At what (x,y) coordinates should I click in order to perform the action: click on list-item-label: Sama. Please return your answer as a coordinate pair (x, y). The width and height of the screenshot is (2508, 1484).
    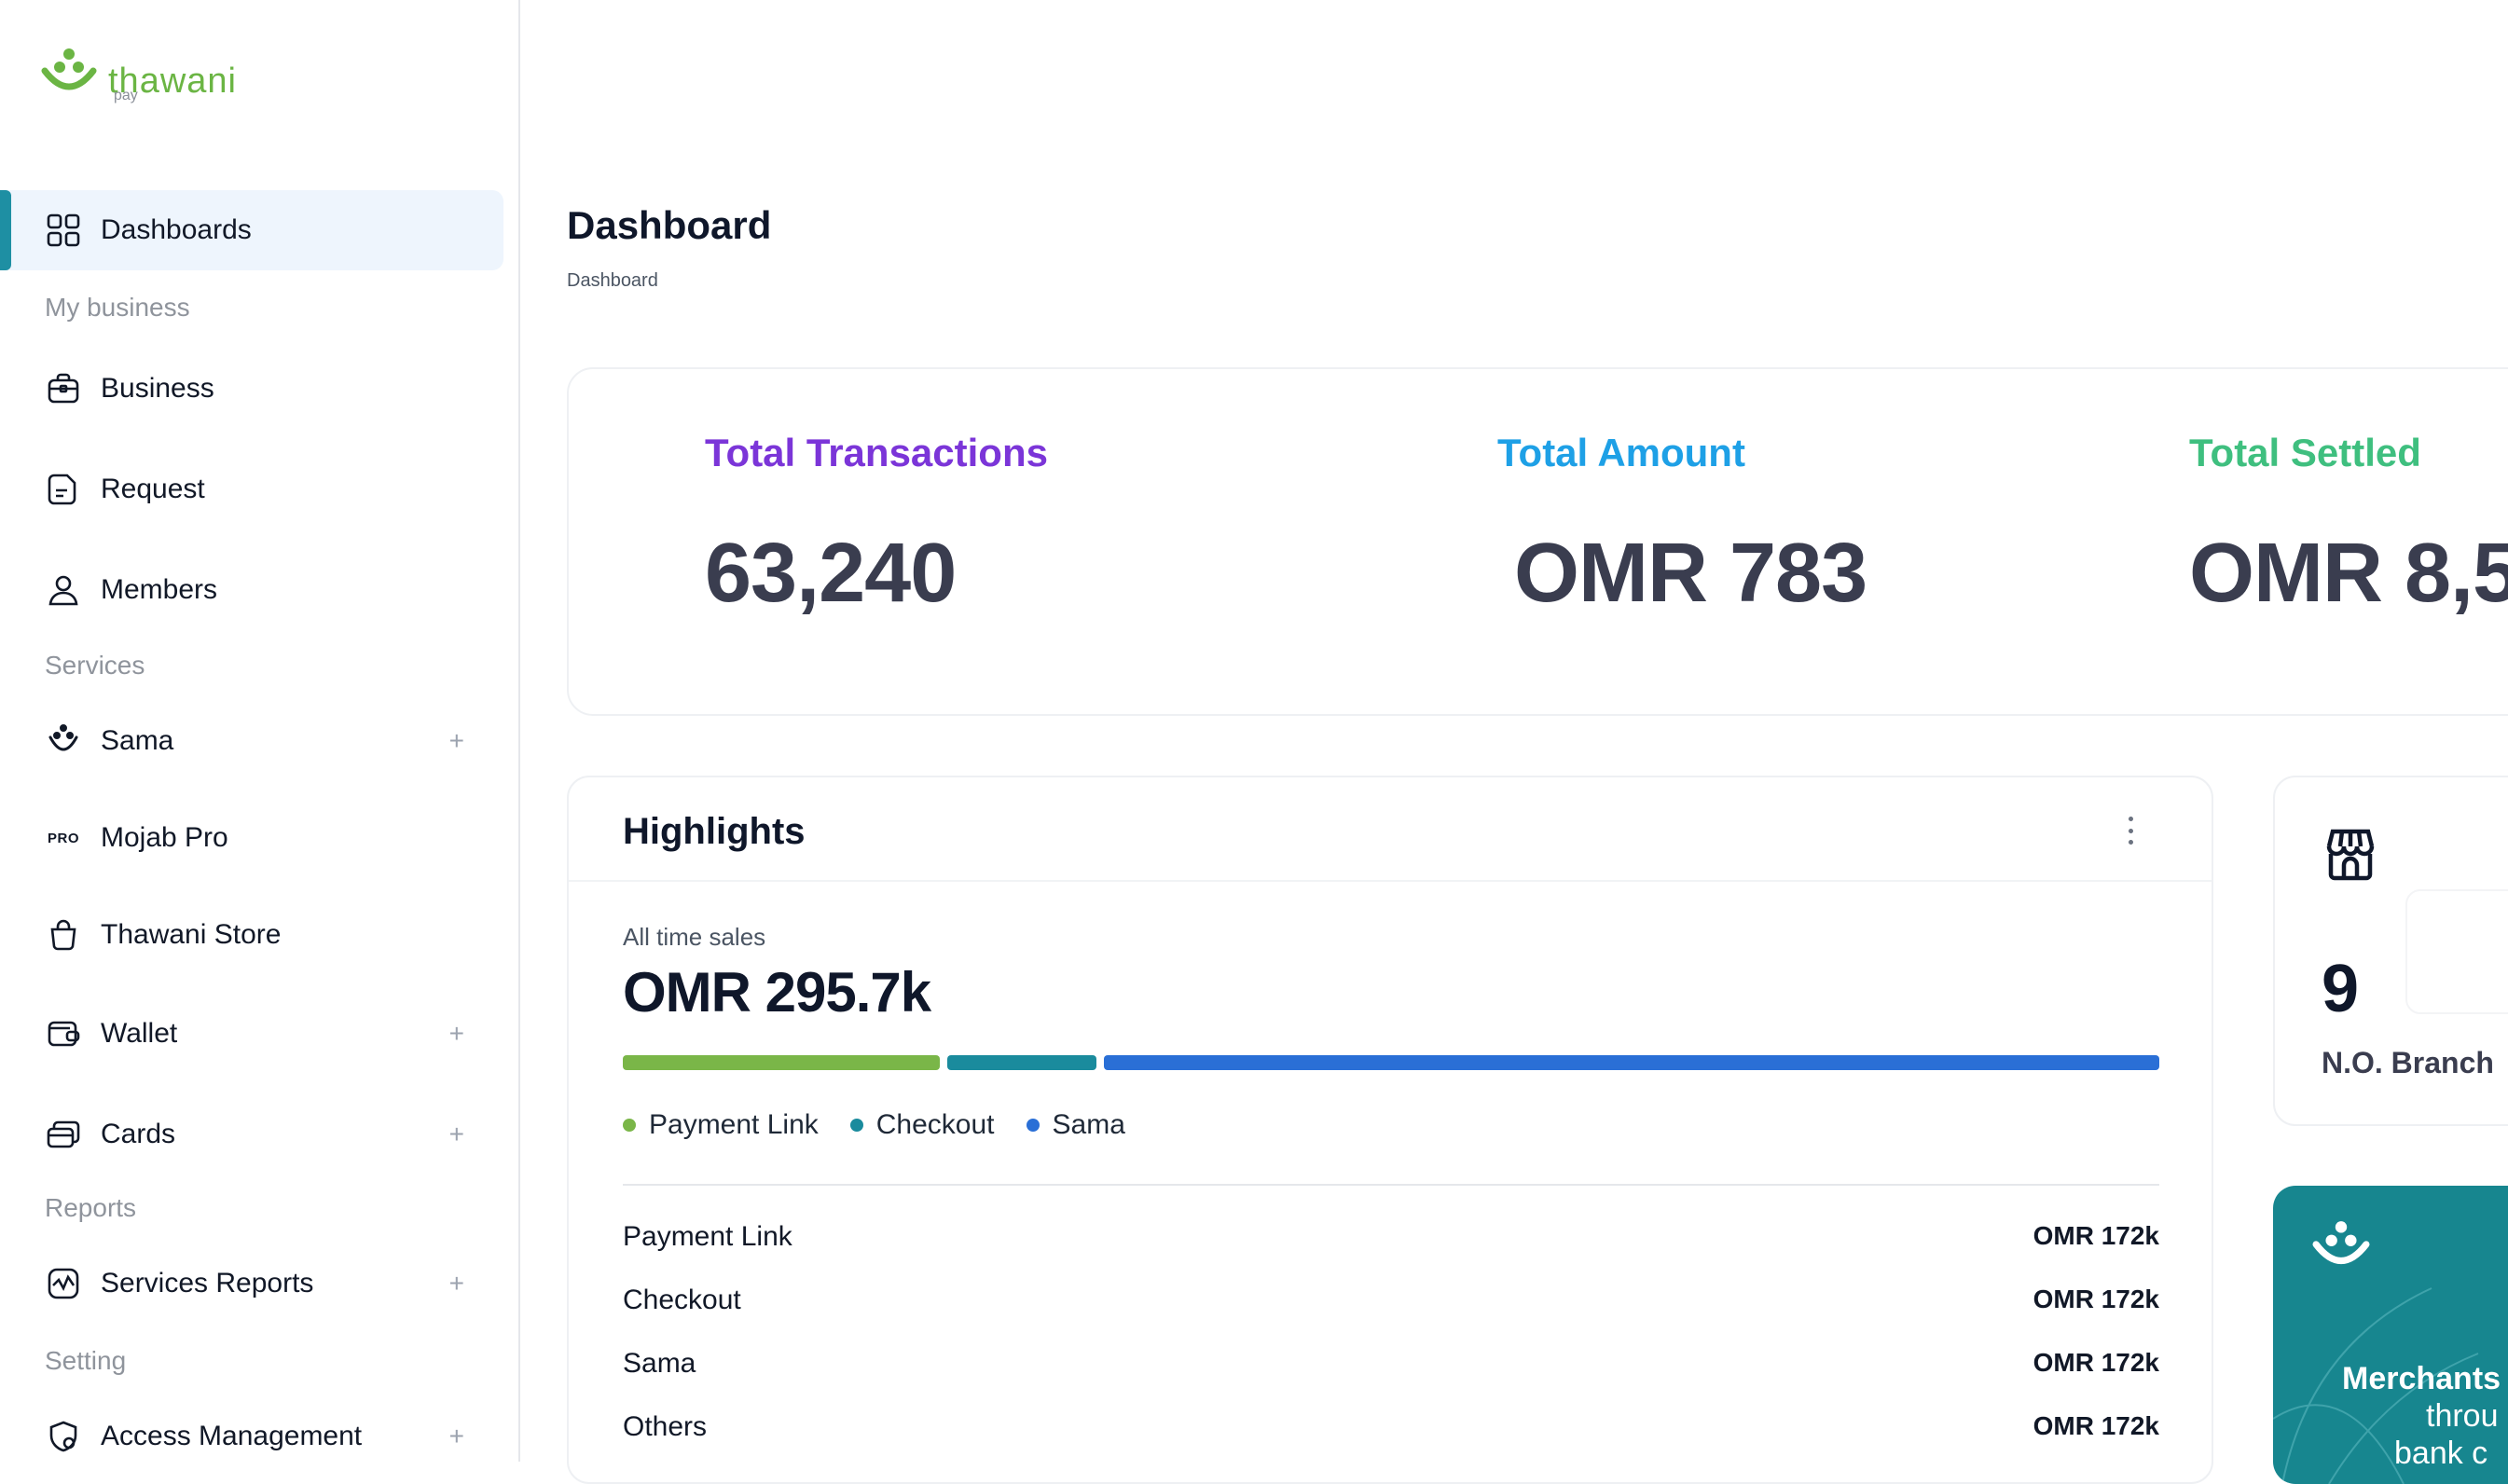
    Looking at the image, I should click on (659, 1363).